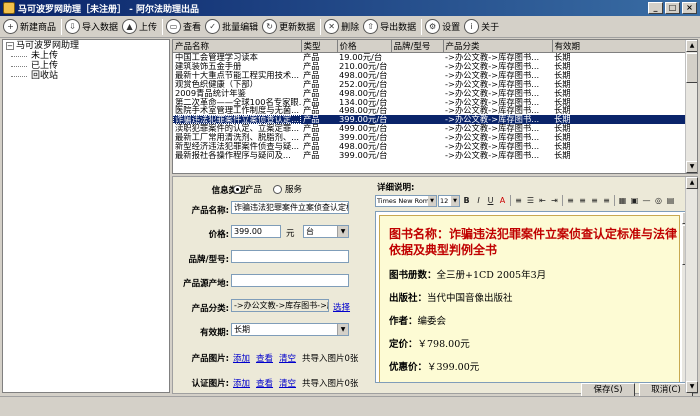  What do you see at coordinates (247, 189) in the screenshot?
I see `radio-product: 产品` at bounding box center [247, 189].